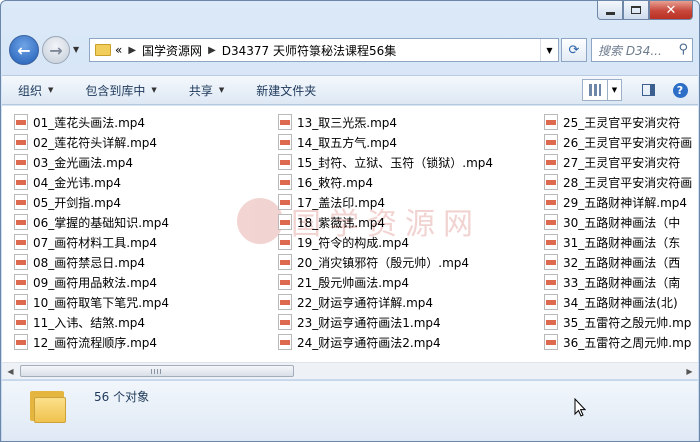 This screenshot has height=442, width=700. What do you see at coordinates (385, 122) in the screenshot?
I see `file-item: 13_取三光炁.mp4` at bounding box center [385, 122].